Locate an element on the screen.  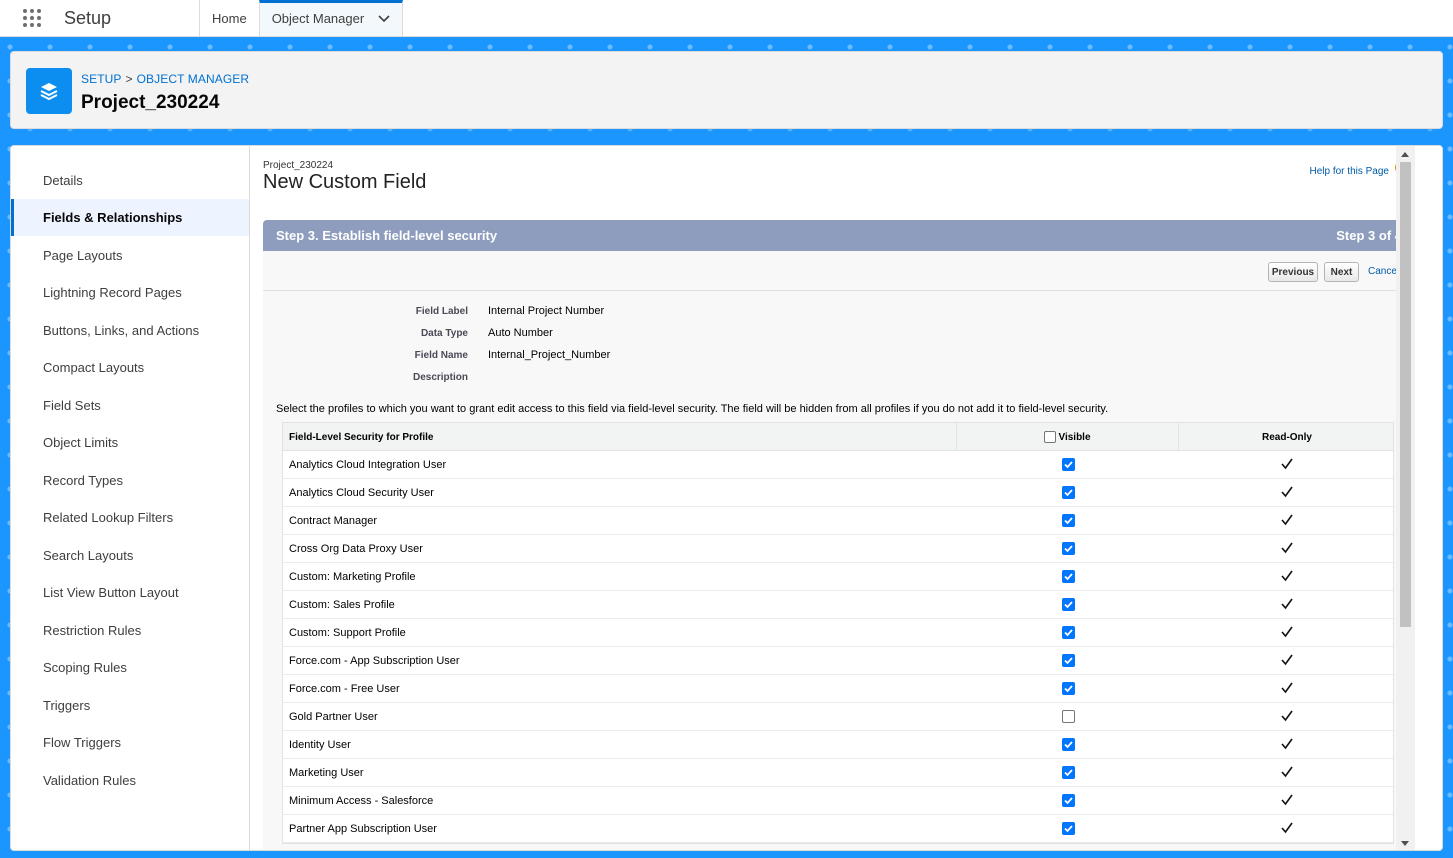
sidebar-item-compact-layouts: Compact Layouts is located at coordinates (130, 367).